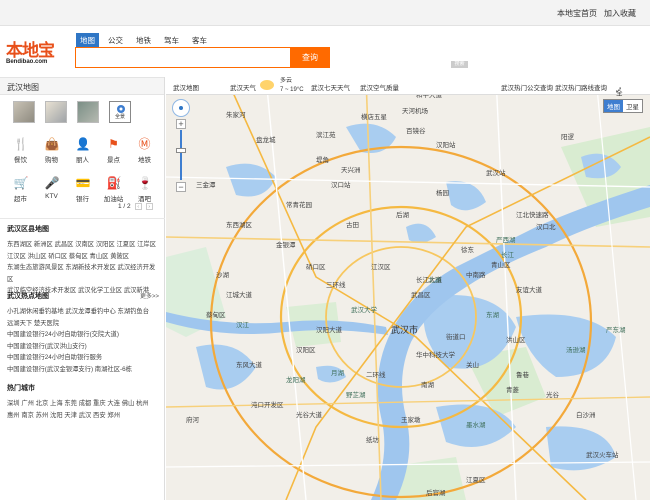  I want to click on map-type-satellite: 卫星, so click(632, 106).